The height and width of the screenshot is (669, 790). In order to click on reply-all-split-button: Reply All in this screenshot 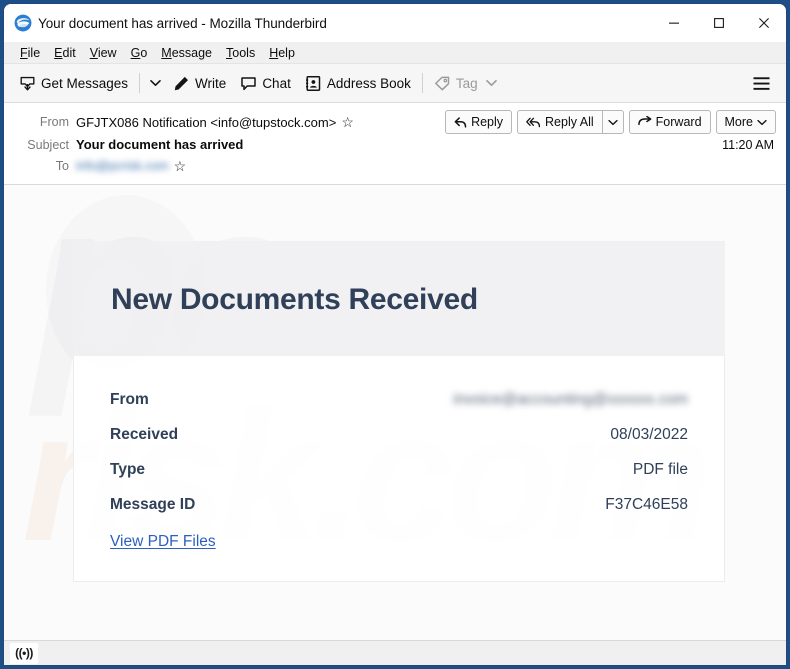, I will do `click(570, 122)`.